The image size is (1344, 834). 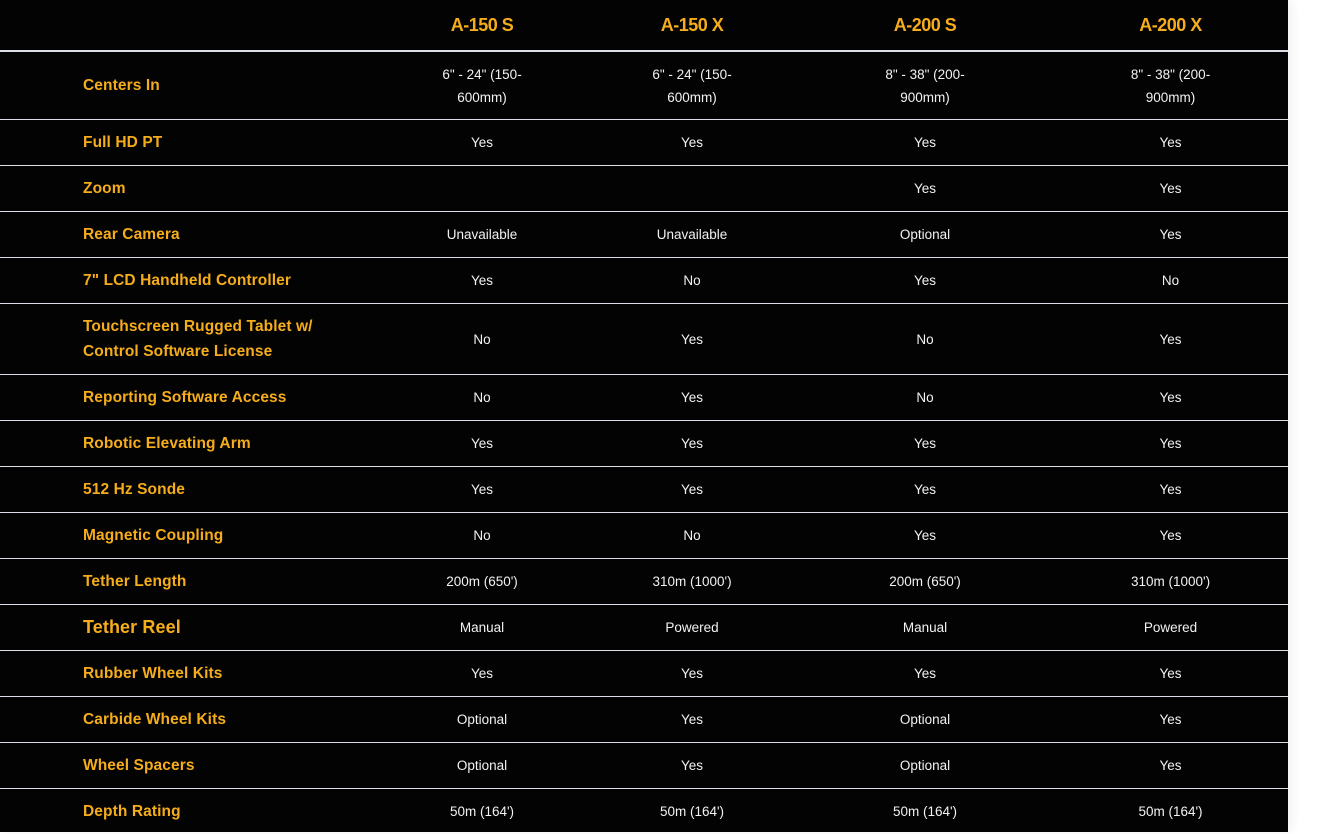 I want to click on model-header: A-150 X, so click(x=692, y=25).